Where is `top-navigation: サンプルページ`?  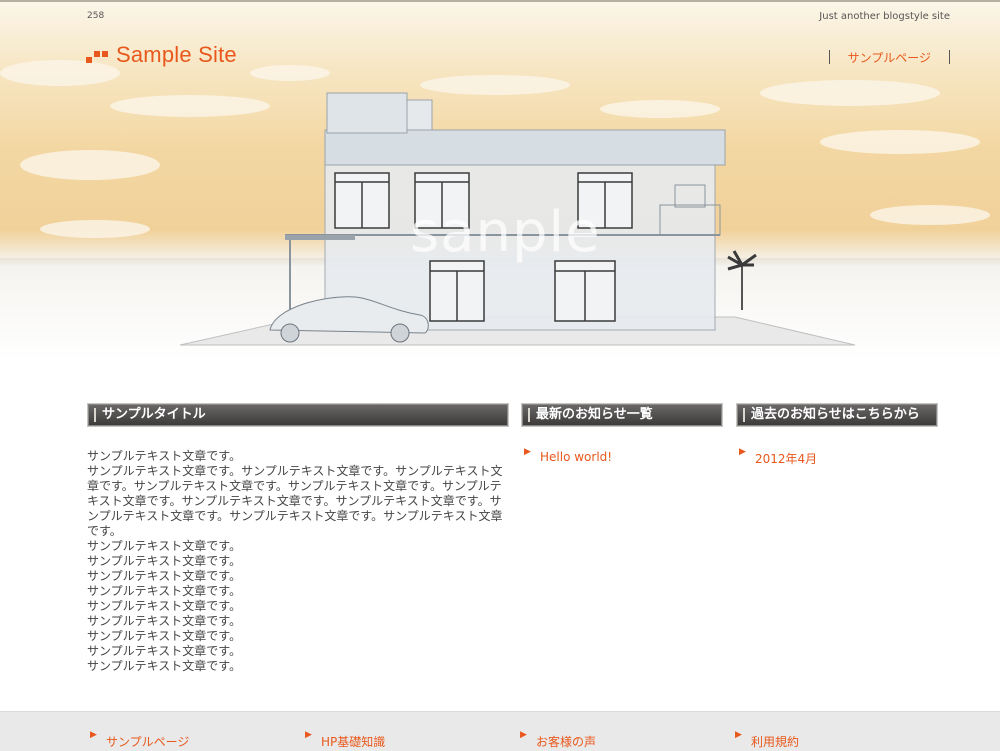 top-navigation: サンプルページ is located at coordinates (889, 57).